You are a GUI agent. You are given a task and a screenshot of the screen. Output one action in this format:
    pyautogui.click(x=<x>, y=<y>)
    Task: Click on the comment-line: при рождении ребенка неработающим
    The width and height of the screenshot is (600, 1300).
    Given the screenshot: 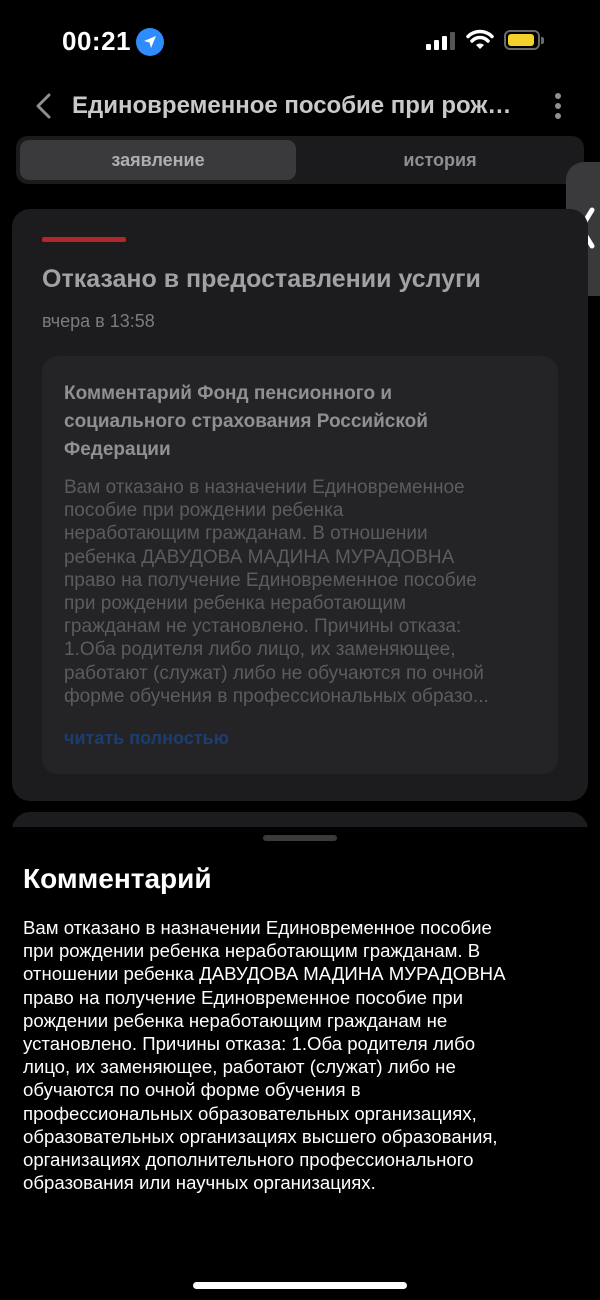 What is the action you would take?
    pyautogui.click(x=235, y=604)
    